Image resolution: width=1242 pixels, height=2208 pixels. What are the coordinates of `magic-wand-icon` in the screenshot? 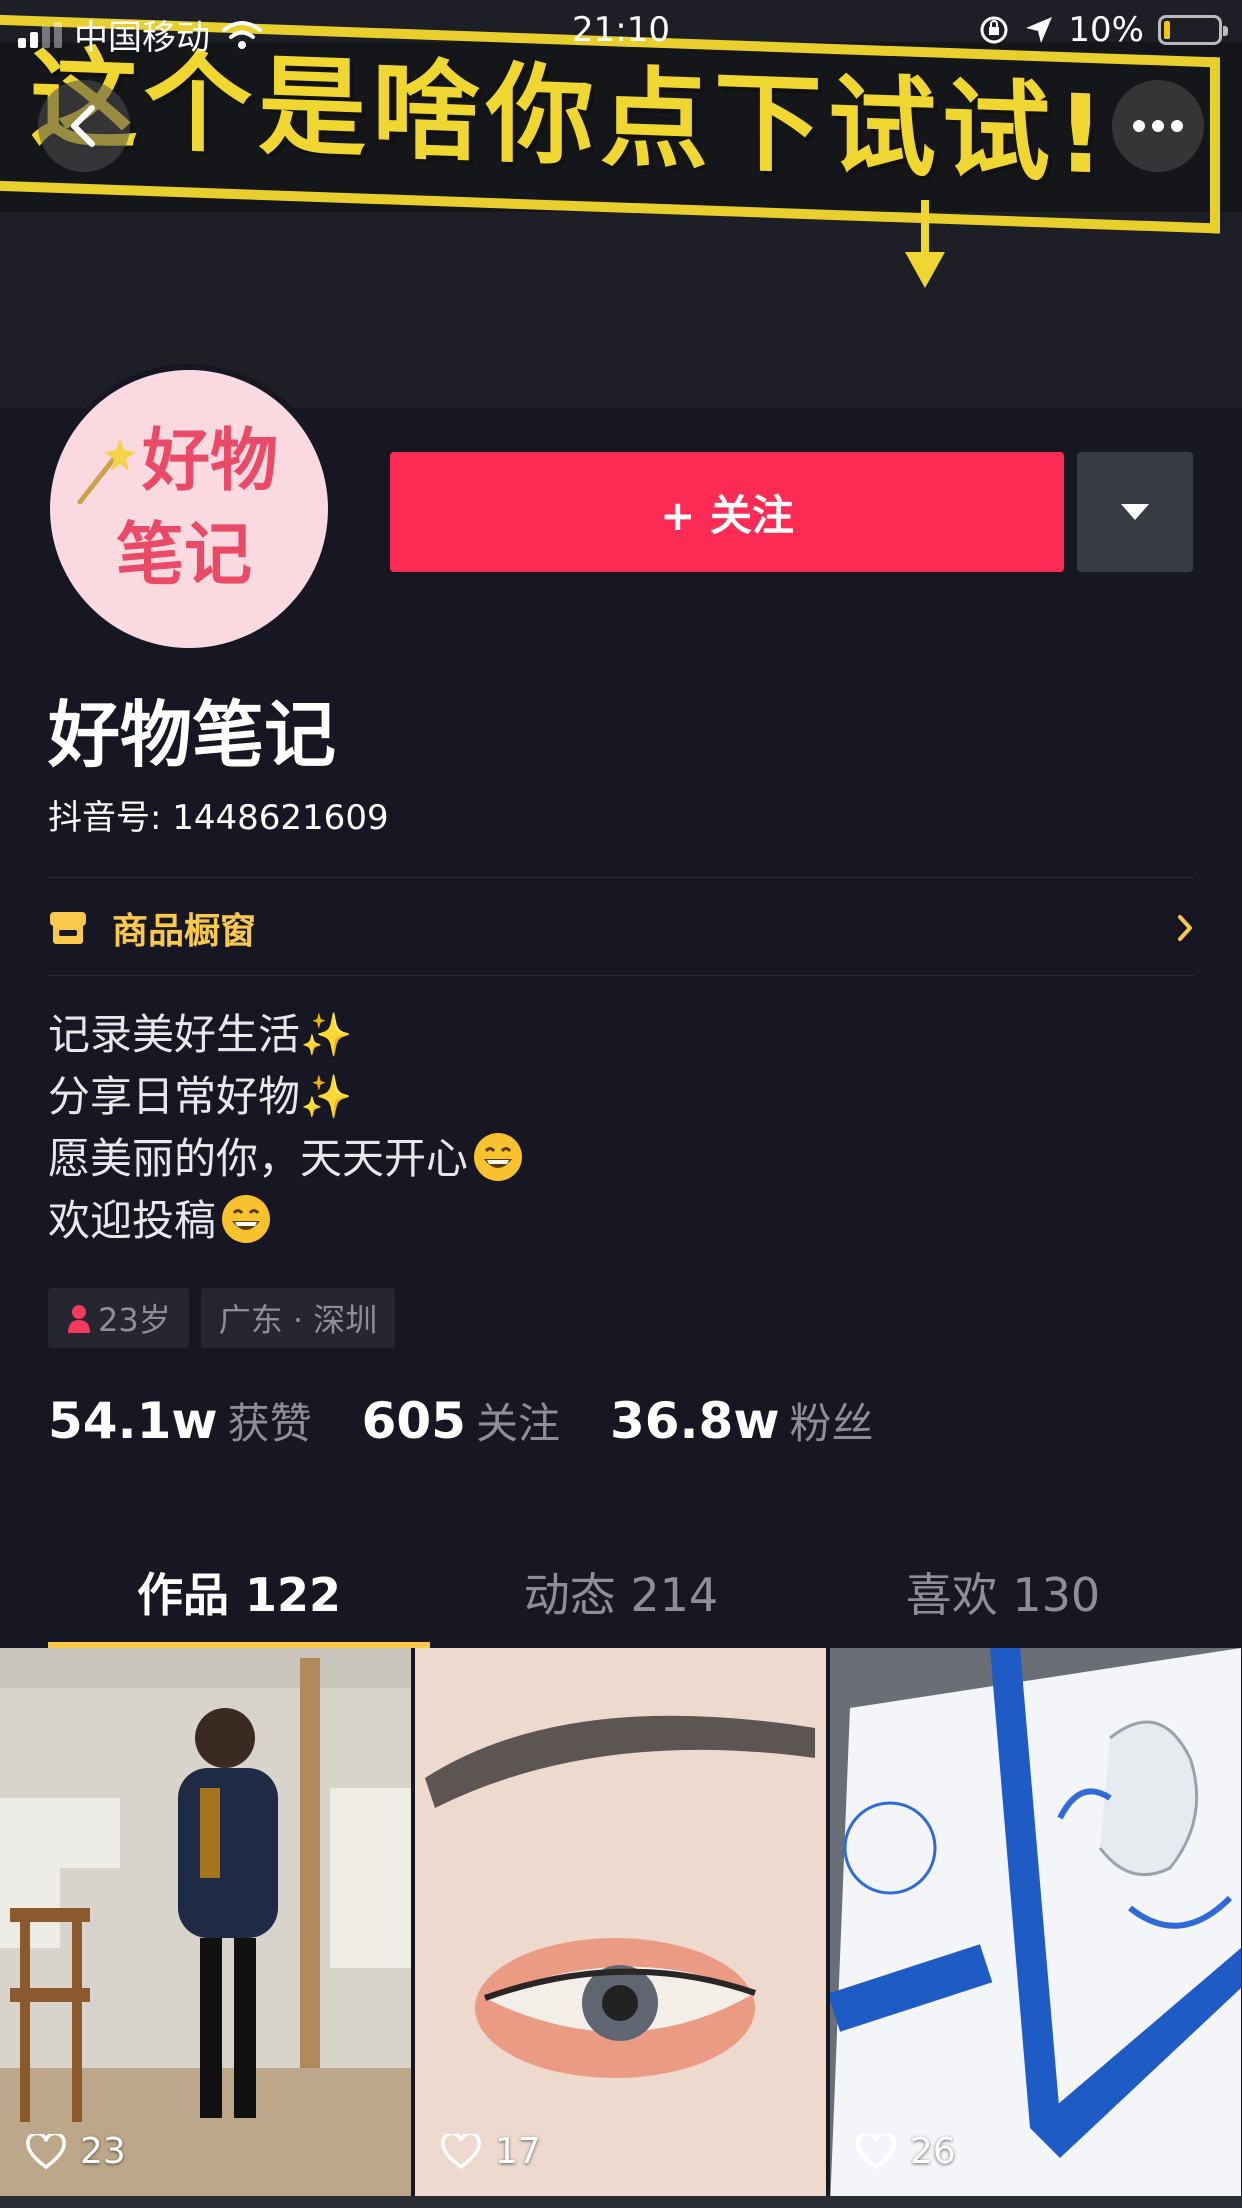 It's located at (106, 471).